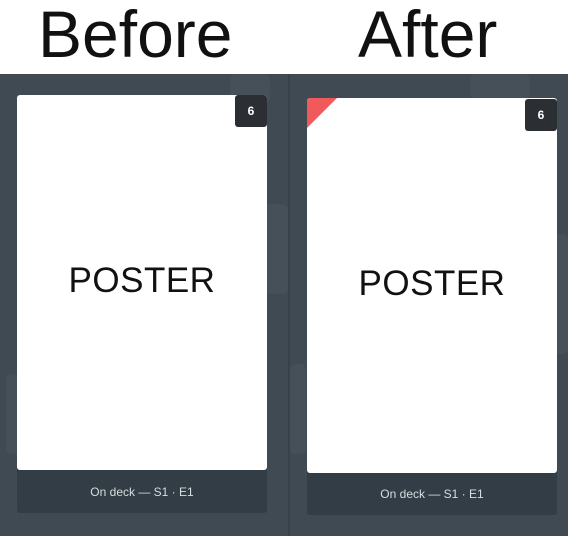 The image size is (568, 536). I want to click on comparison-header: Before After, so click(284, 37).